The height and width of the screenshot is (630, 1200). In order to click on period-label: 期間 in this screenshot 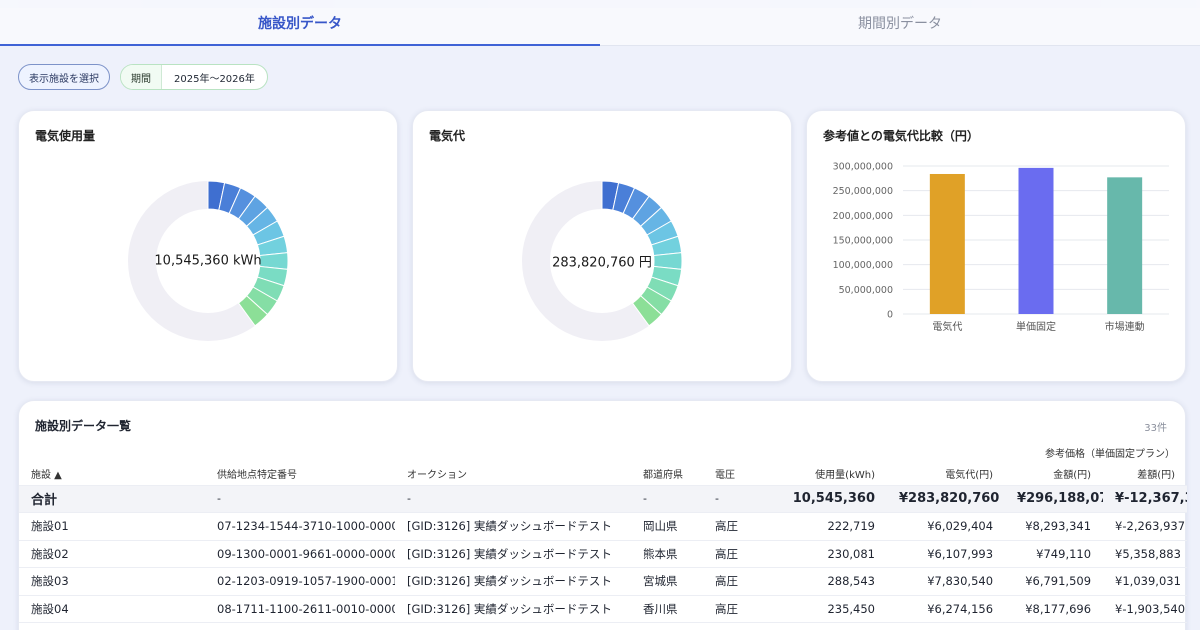, I will do `click(141, 77)`.